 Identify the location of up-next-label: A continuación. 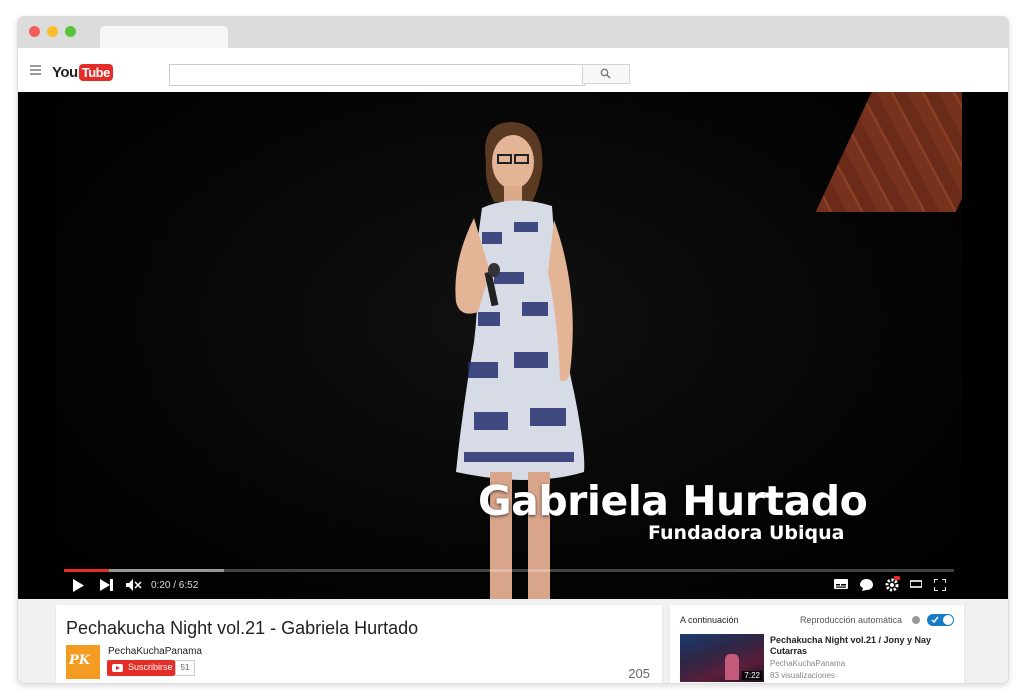
(709, 620).